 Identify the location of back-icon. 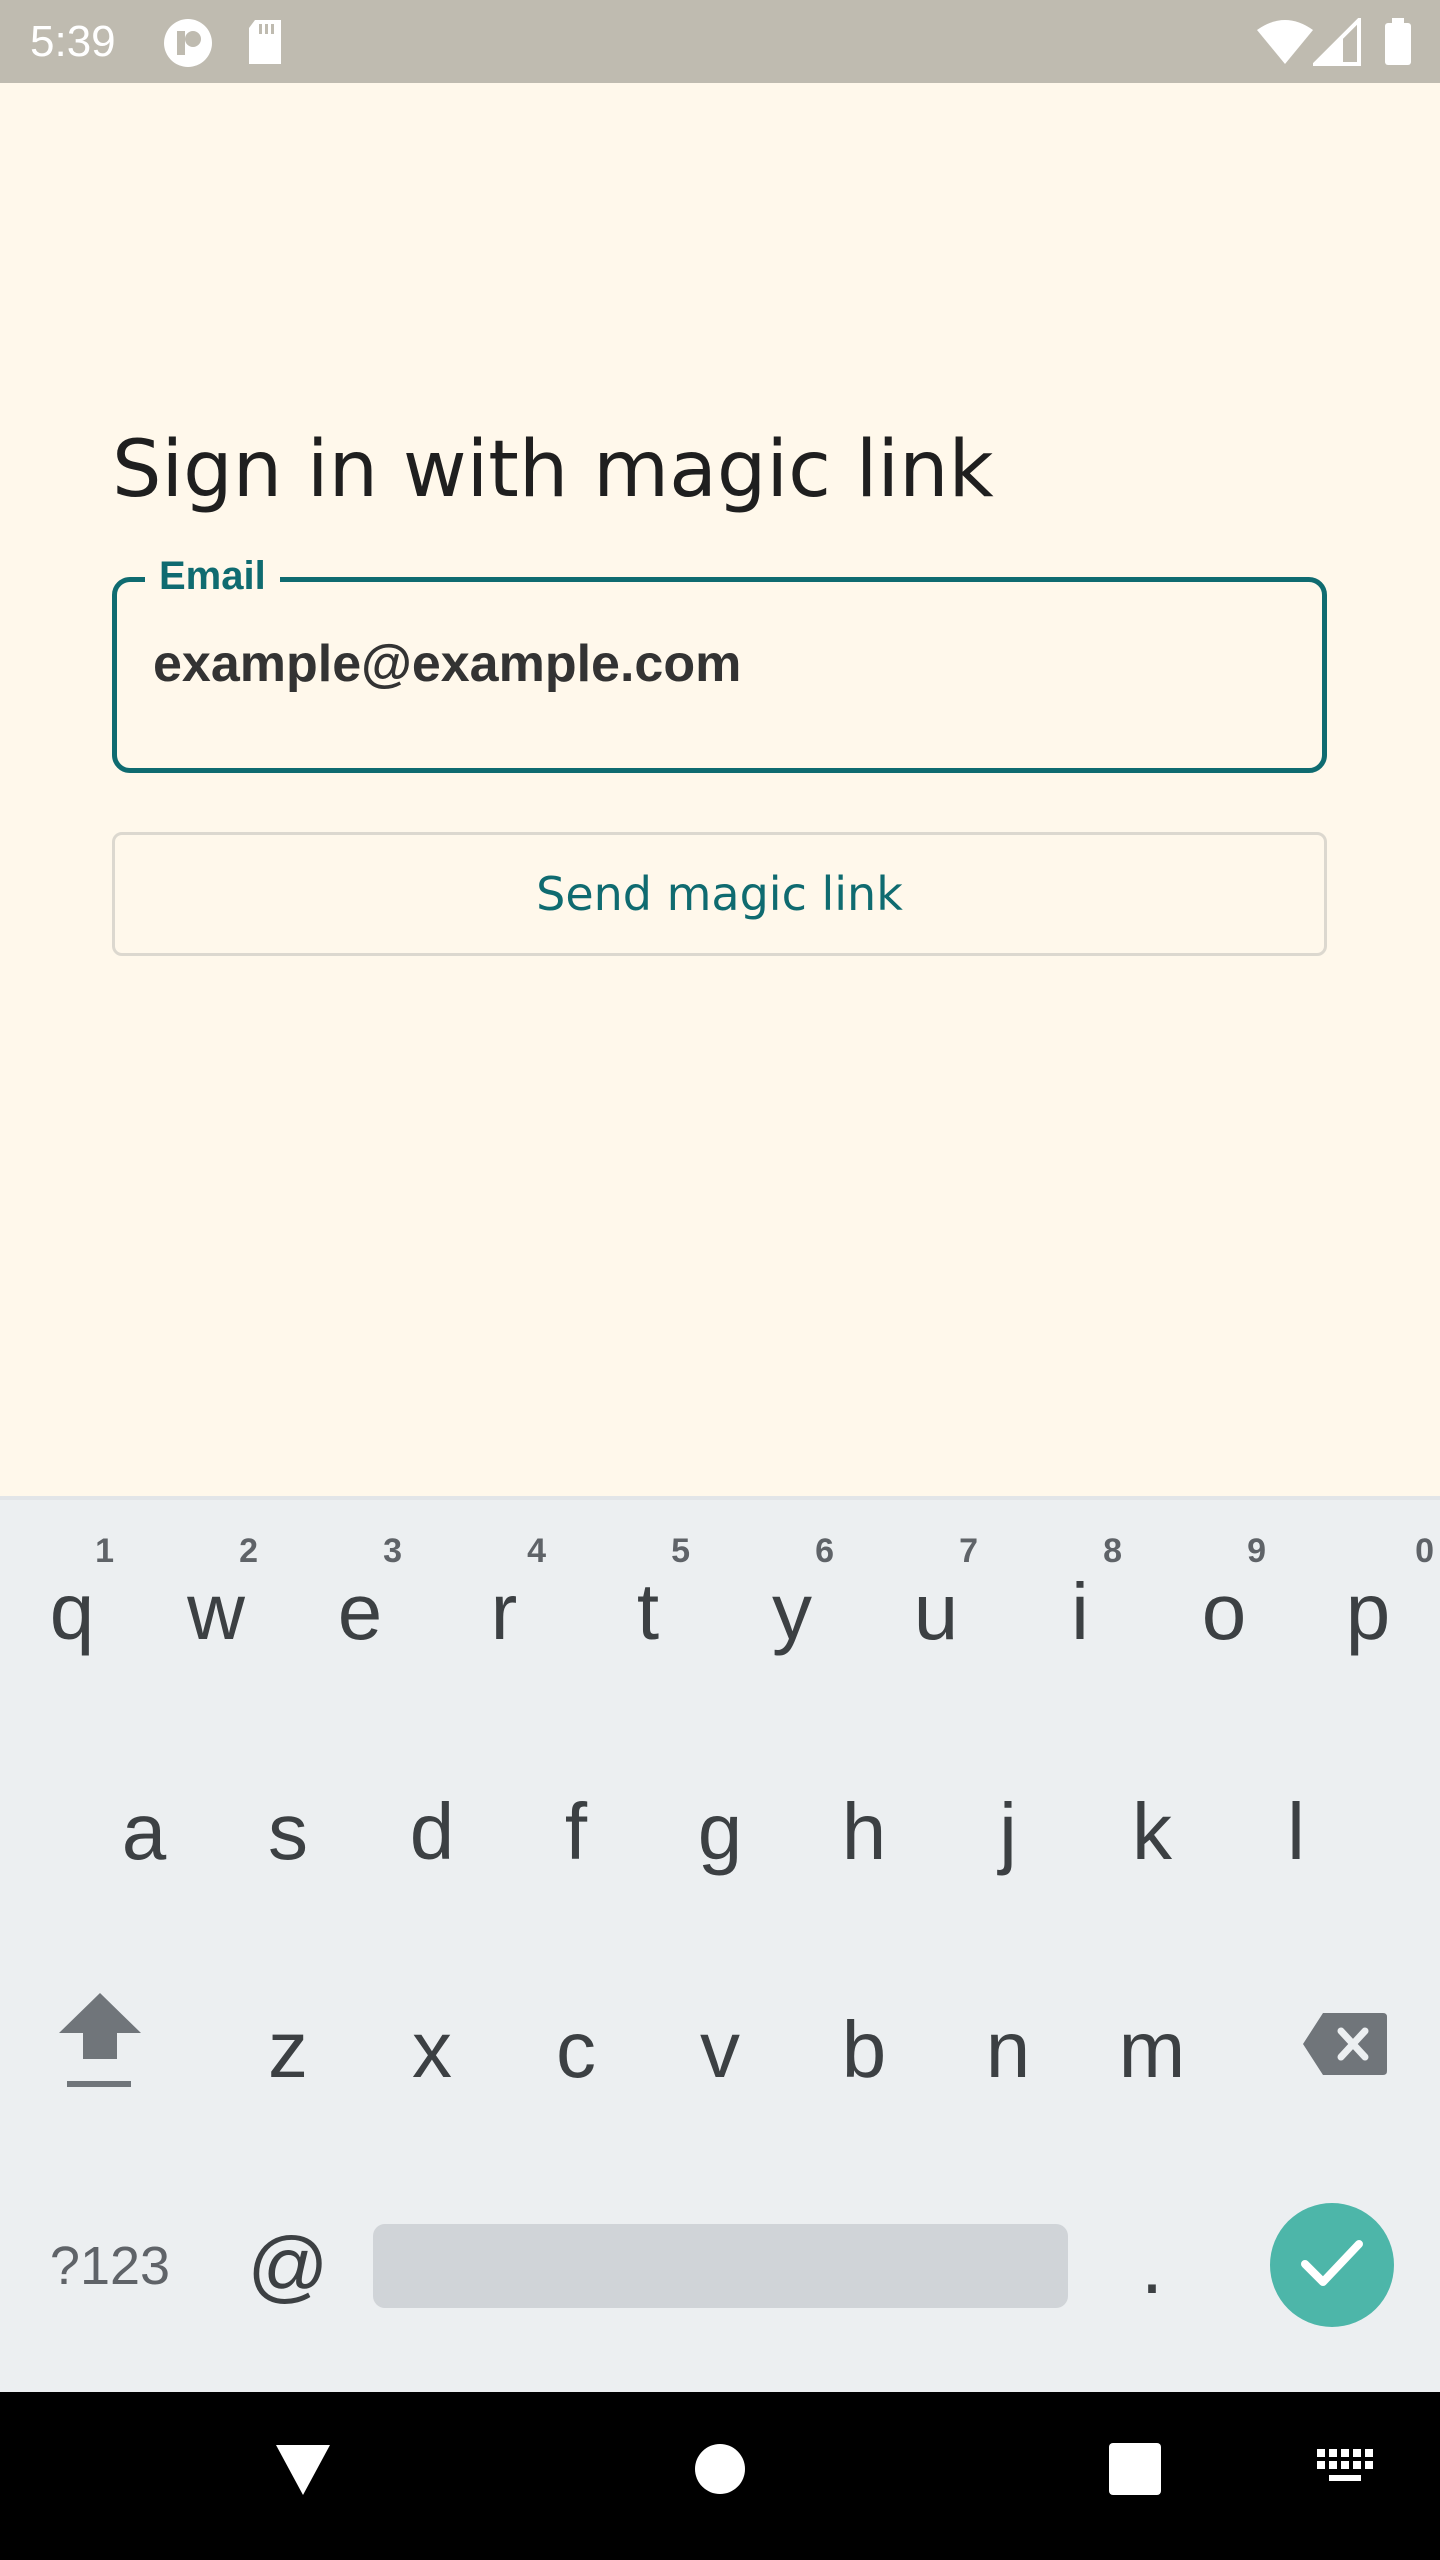
(303, 2471).